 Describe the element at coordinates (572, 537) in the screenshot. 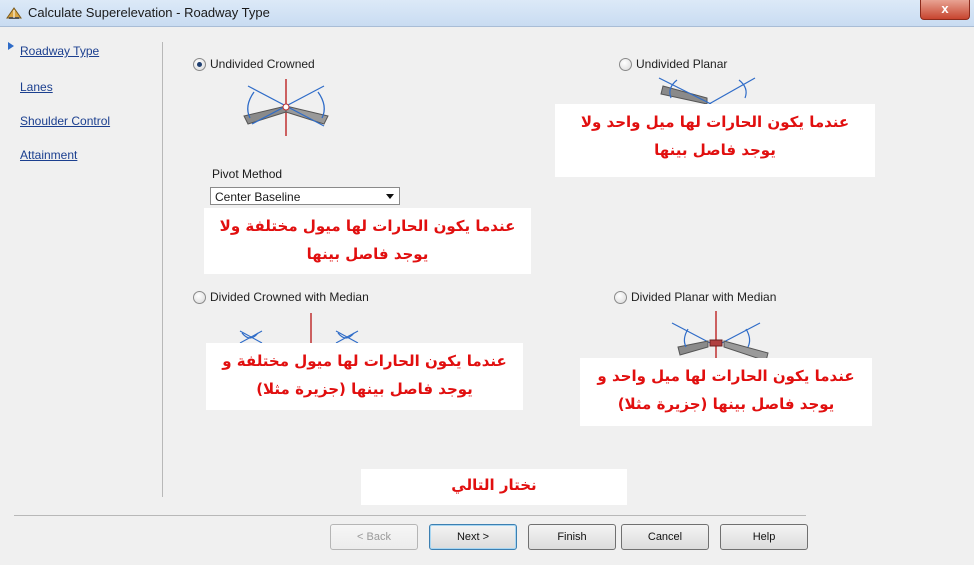

I see `finish-button: Finish` at that location.